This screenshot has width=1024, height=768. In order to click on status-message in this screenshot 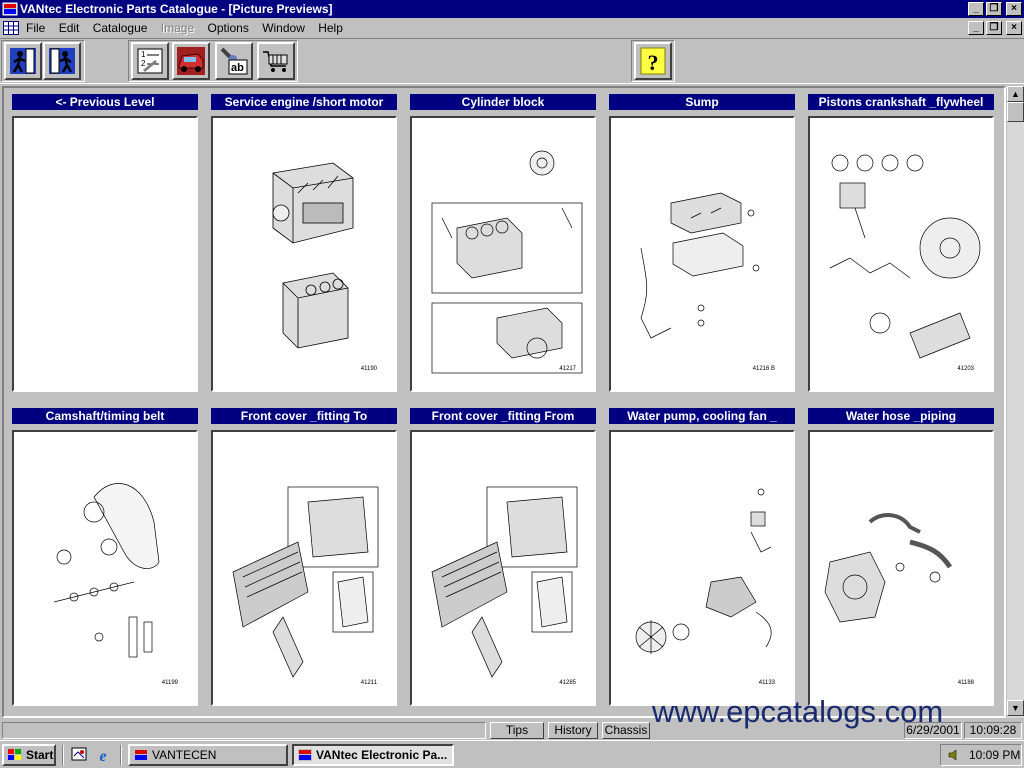, I will do `click(244, 730)`.